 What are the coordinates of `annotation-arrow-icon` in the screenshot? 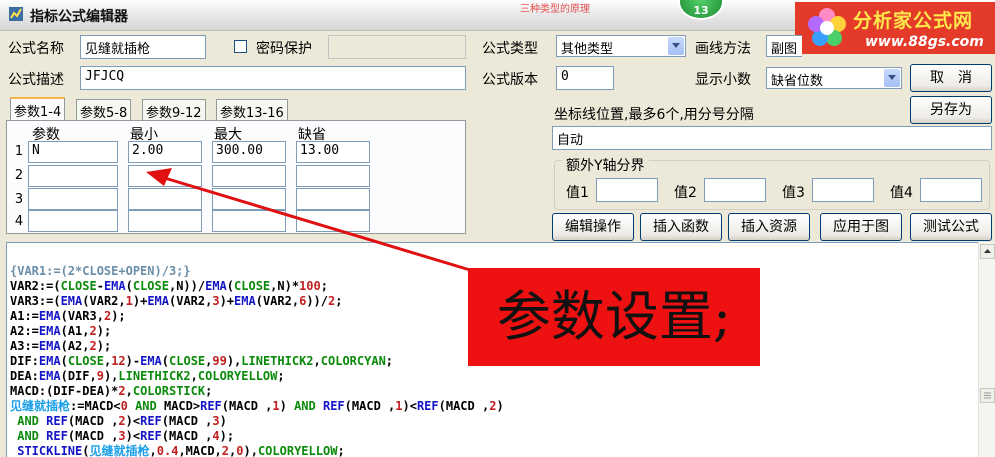 It's located at (308, 220).